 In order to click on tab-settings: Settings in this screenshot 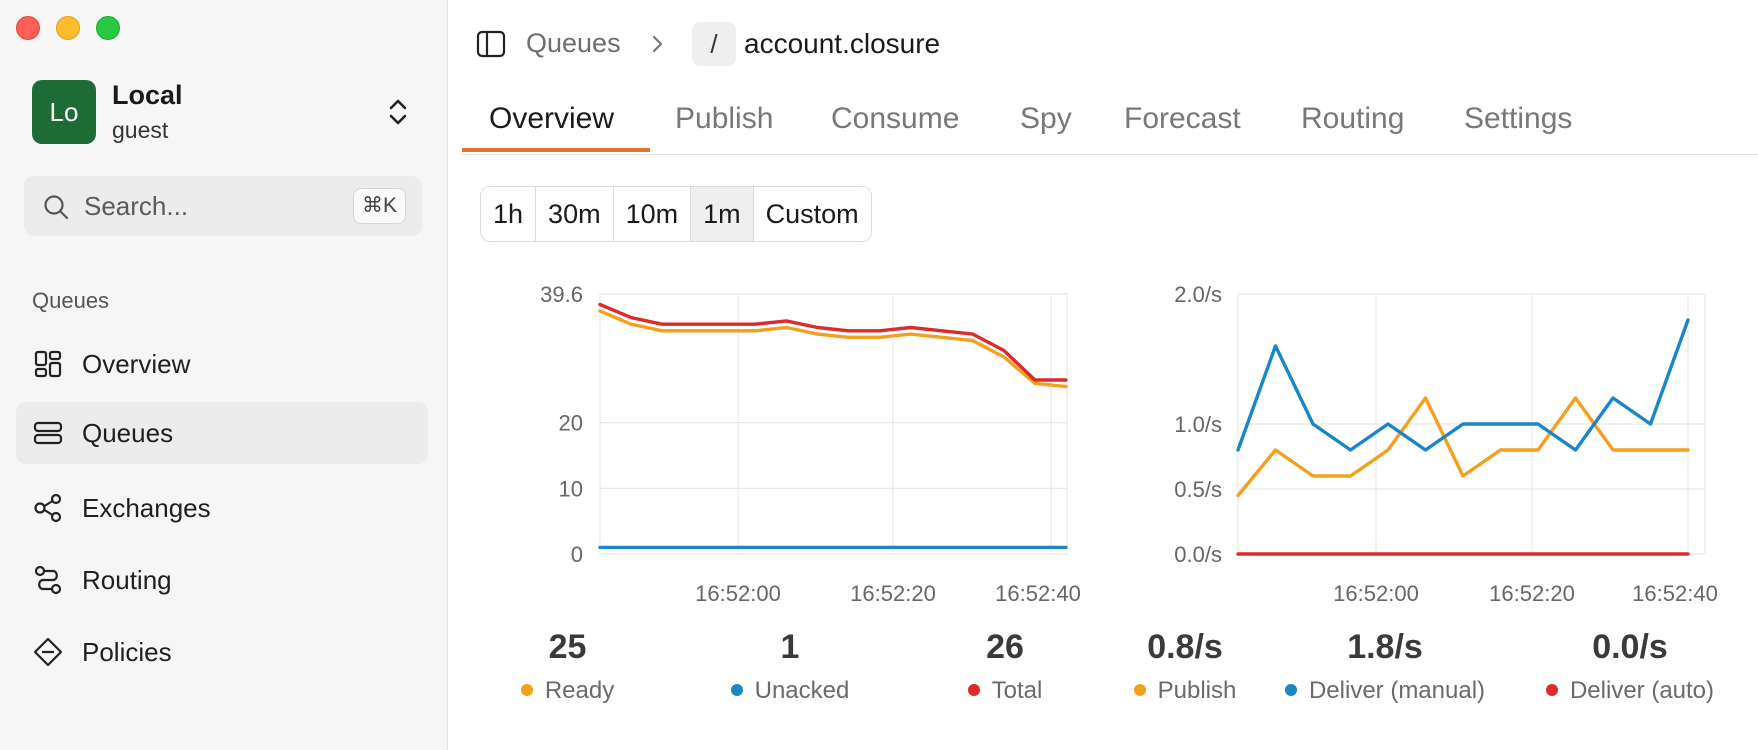, I will do `click(1518, 119)`.